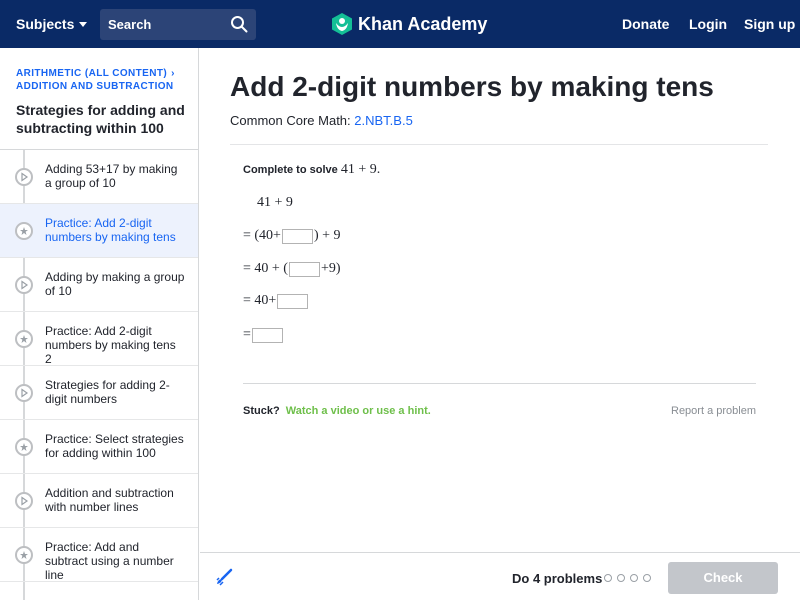 Image resolution: width=800 pixels, height=600 pixels. I want to click on step-4-left: = 40+, so click(260, 300).